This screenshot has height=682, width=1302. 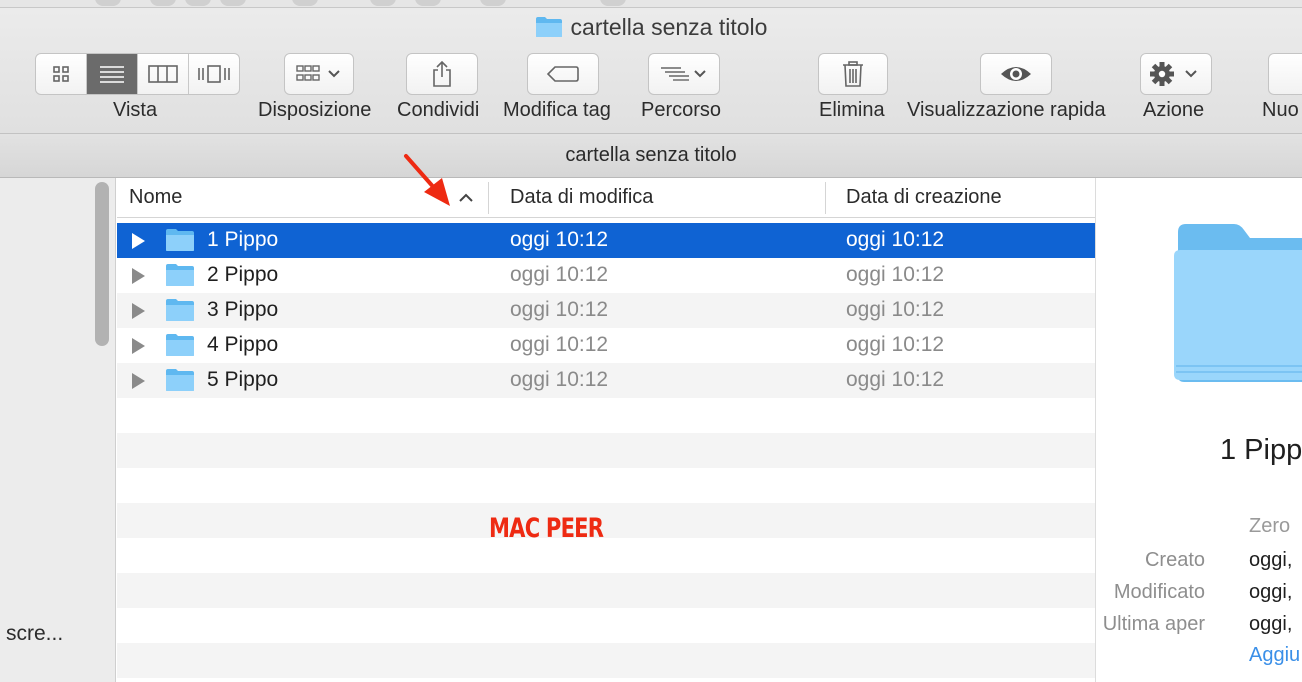 What do you see at coordinates (427, 180) in the screenshot?
I see `annotation-arrow-icon` at bounding box center [427, 180].